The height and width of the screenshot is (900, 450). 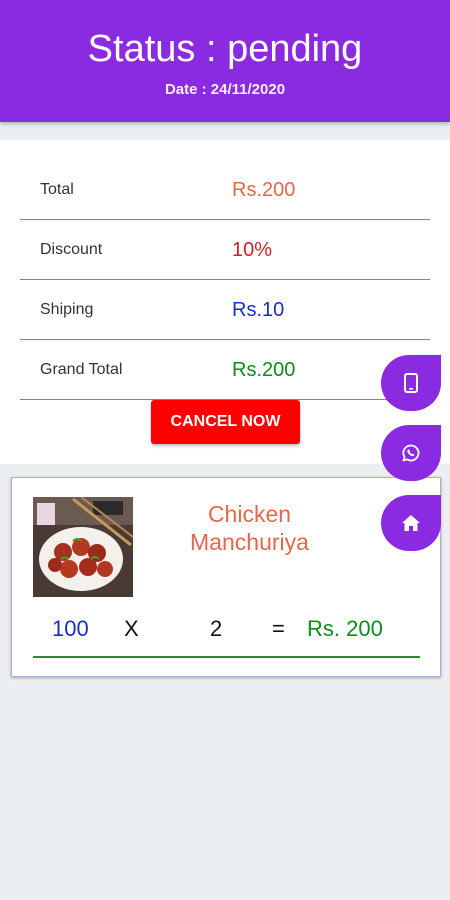 I want to click on home-fab-button, so click(x=411, y=523).